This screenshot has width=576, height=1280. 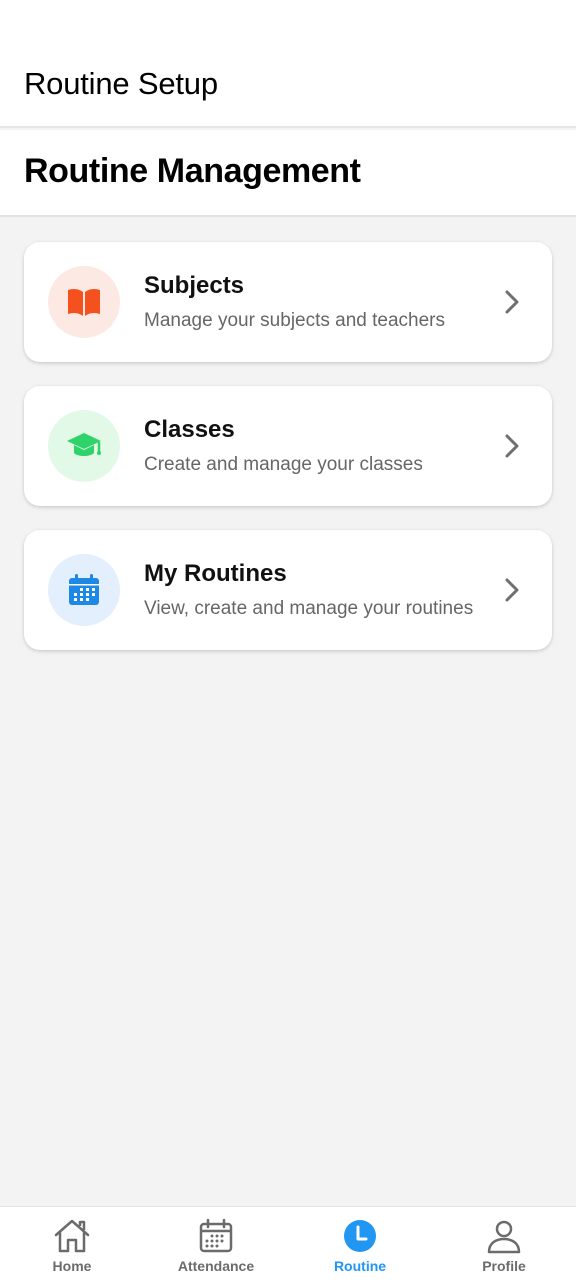 I want to click on app-bar: Routine Setup, so click(x=288, y=64).